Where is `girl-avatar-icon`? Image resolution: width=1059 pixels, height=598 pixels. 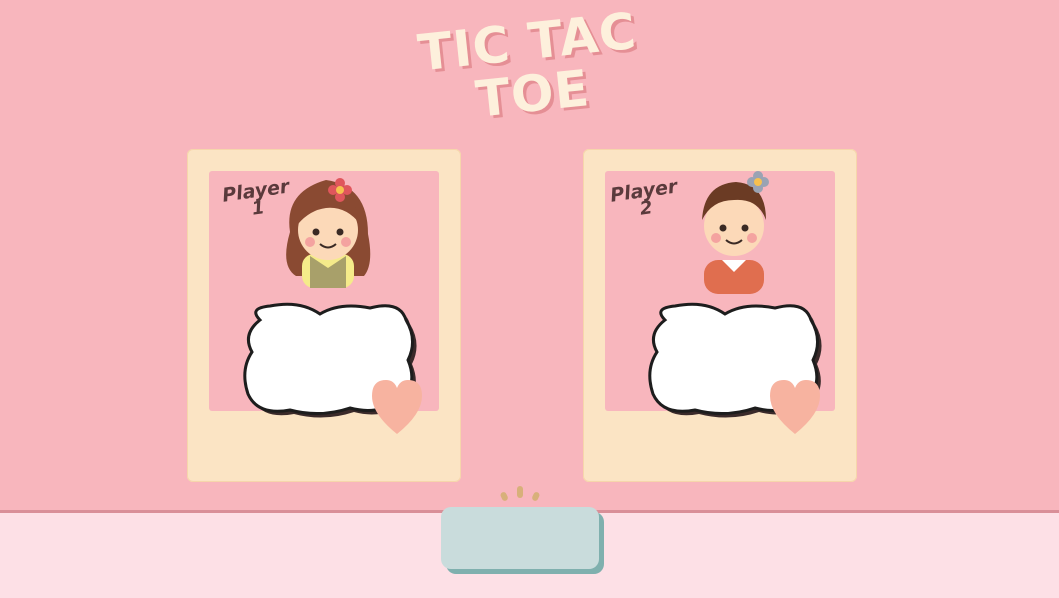 girl-avatar-icon is located at coordinates (328, 233).